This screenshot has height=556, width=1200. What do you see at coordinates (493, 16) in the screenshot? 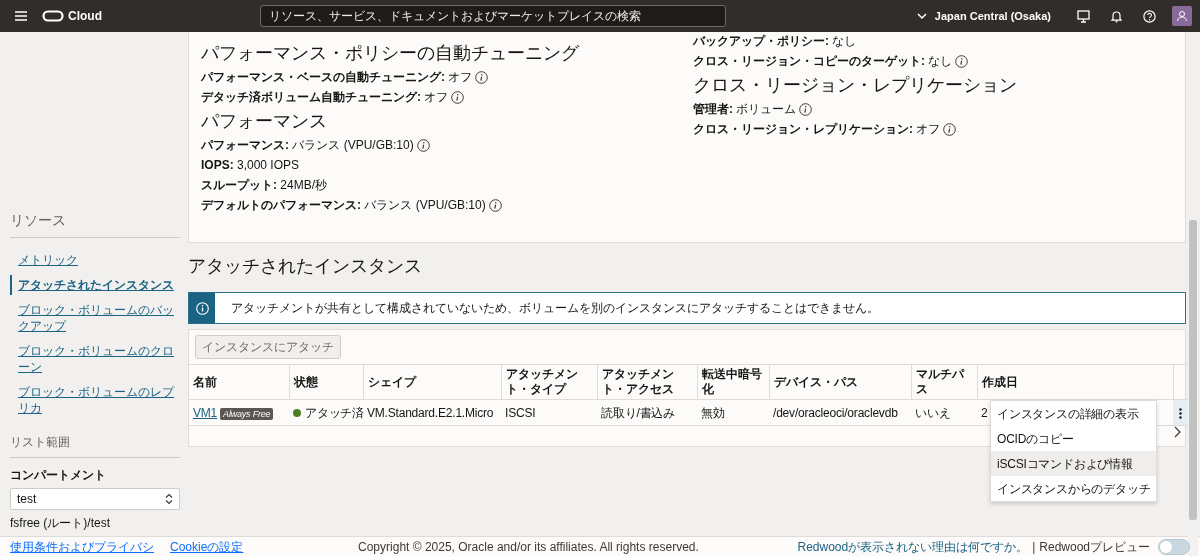
I see `search-field: リソース、サービス、ドキュメントおよびマーケットプレイスの検索` at bounding box center [493, 16].